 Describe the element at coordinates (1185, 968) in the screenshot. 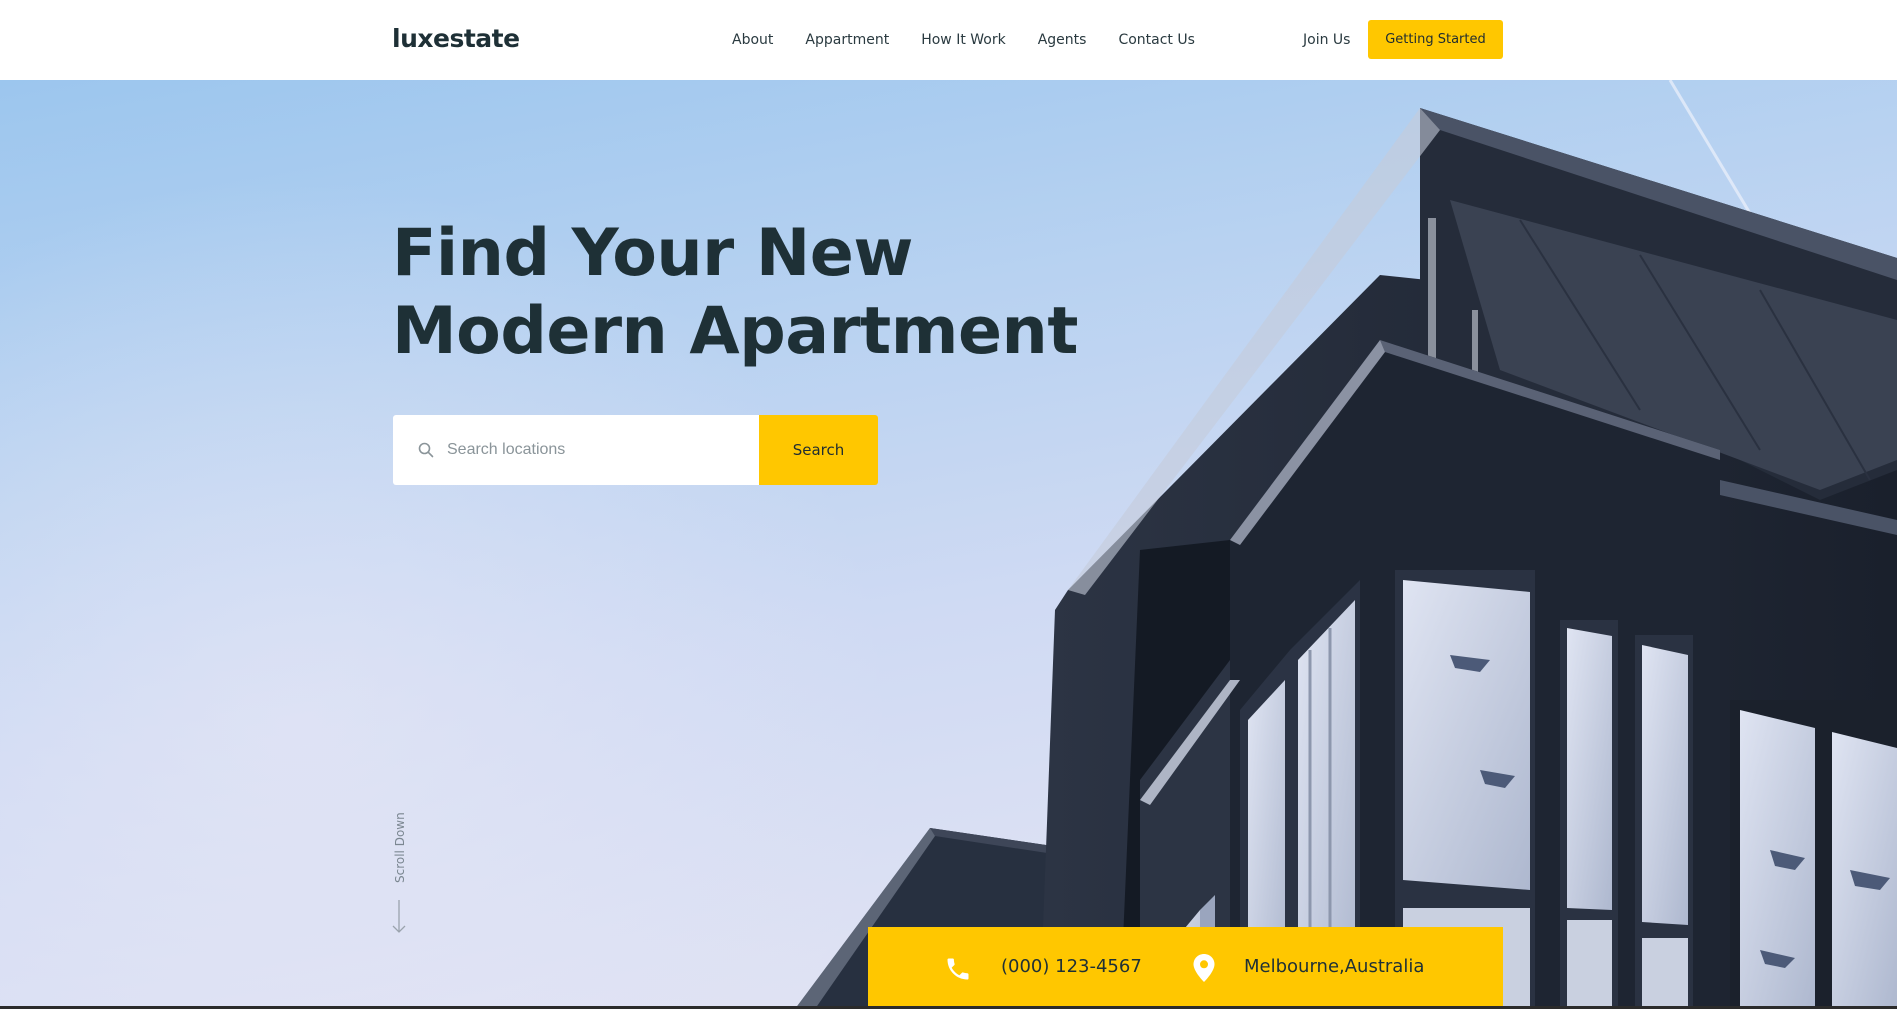

I see `contact-bar: (000) 123-4567 Melbourne,Australia` at that location.